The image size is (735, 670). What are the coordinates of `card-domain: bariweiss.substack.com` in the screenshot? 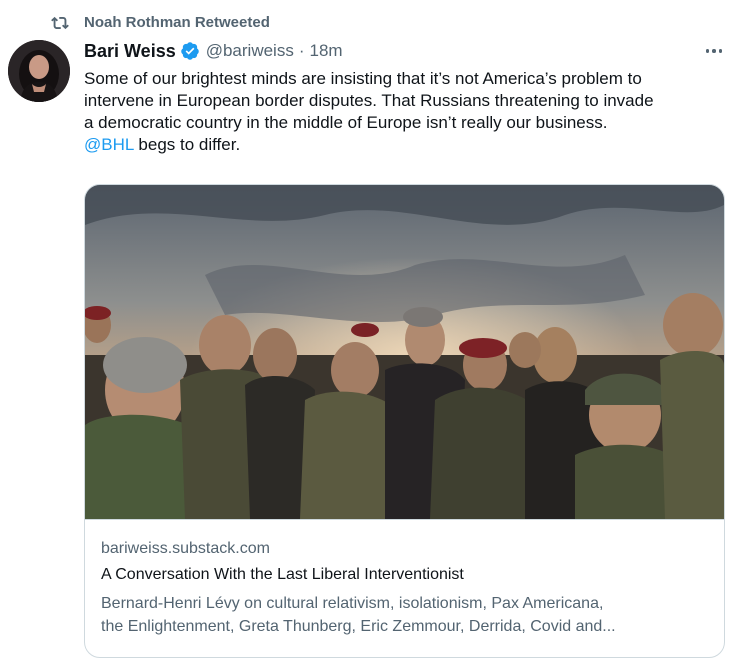 It's located at (185, 548).